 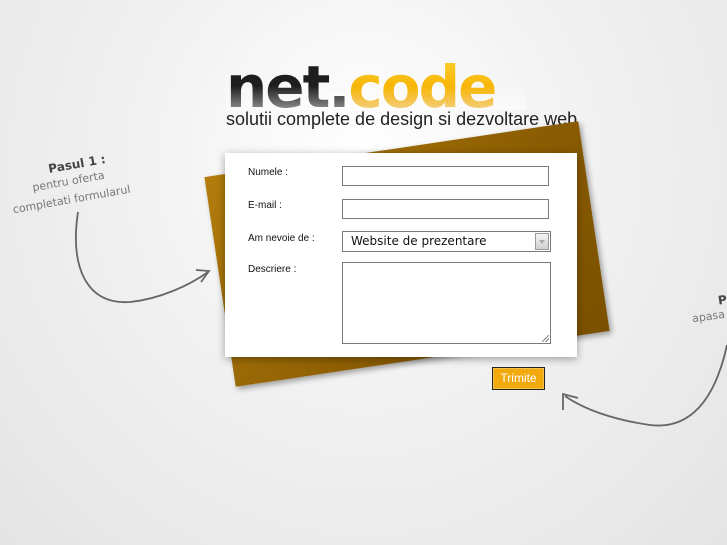 What do you see at coordinates (281, 238) in the screenshot?
I see `need-label: Am nevoie de :` at bounding box center [281, 238].